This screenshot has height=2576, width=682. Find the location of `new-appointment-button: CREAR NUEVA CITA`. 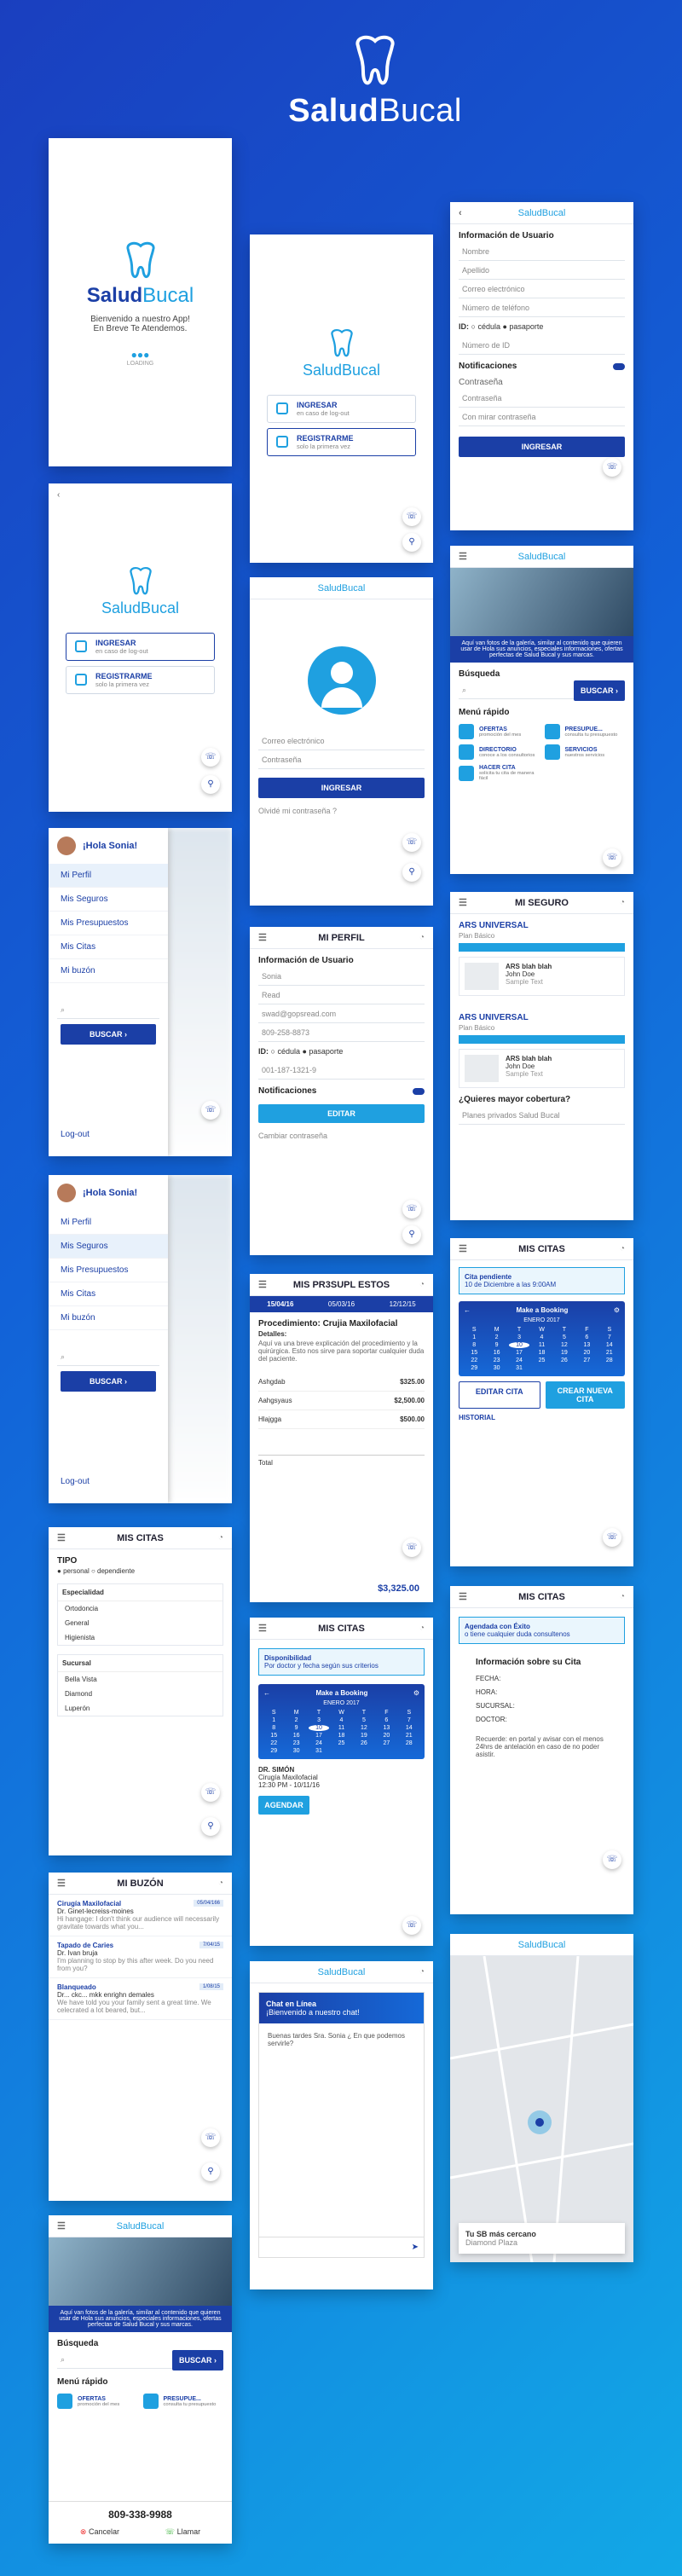

new-appointment-button: CREAR NUEVA CITA is located at coordinates (585, 1395).